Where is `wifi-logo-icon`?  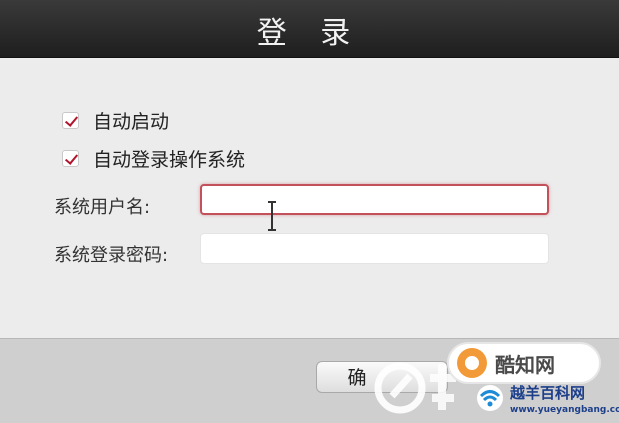
wifi-logo-icon is located at coordinates (490, 398).